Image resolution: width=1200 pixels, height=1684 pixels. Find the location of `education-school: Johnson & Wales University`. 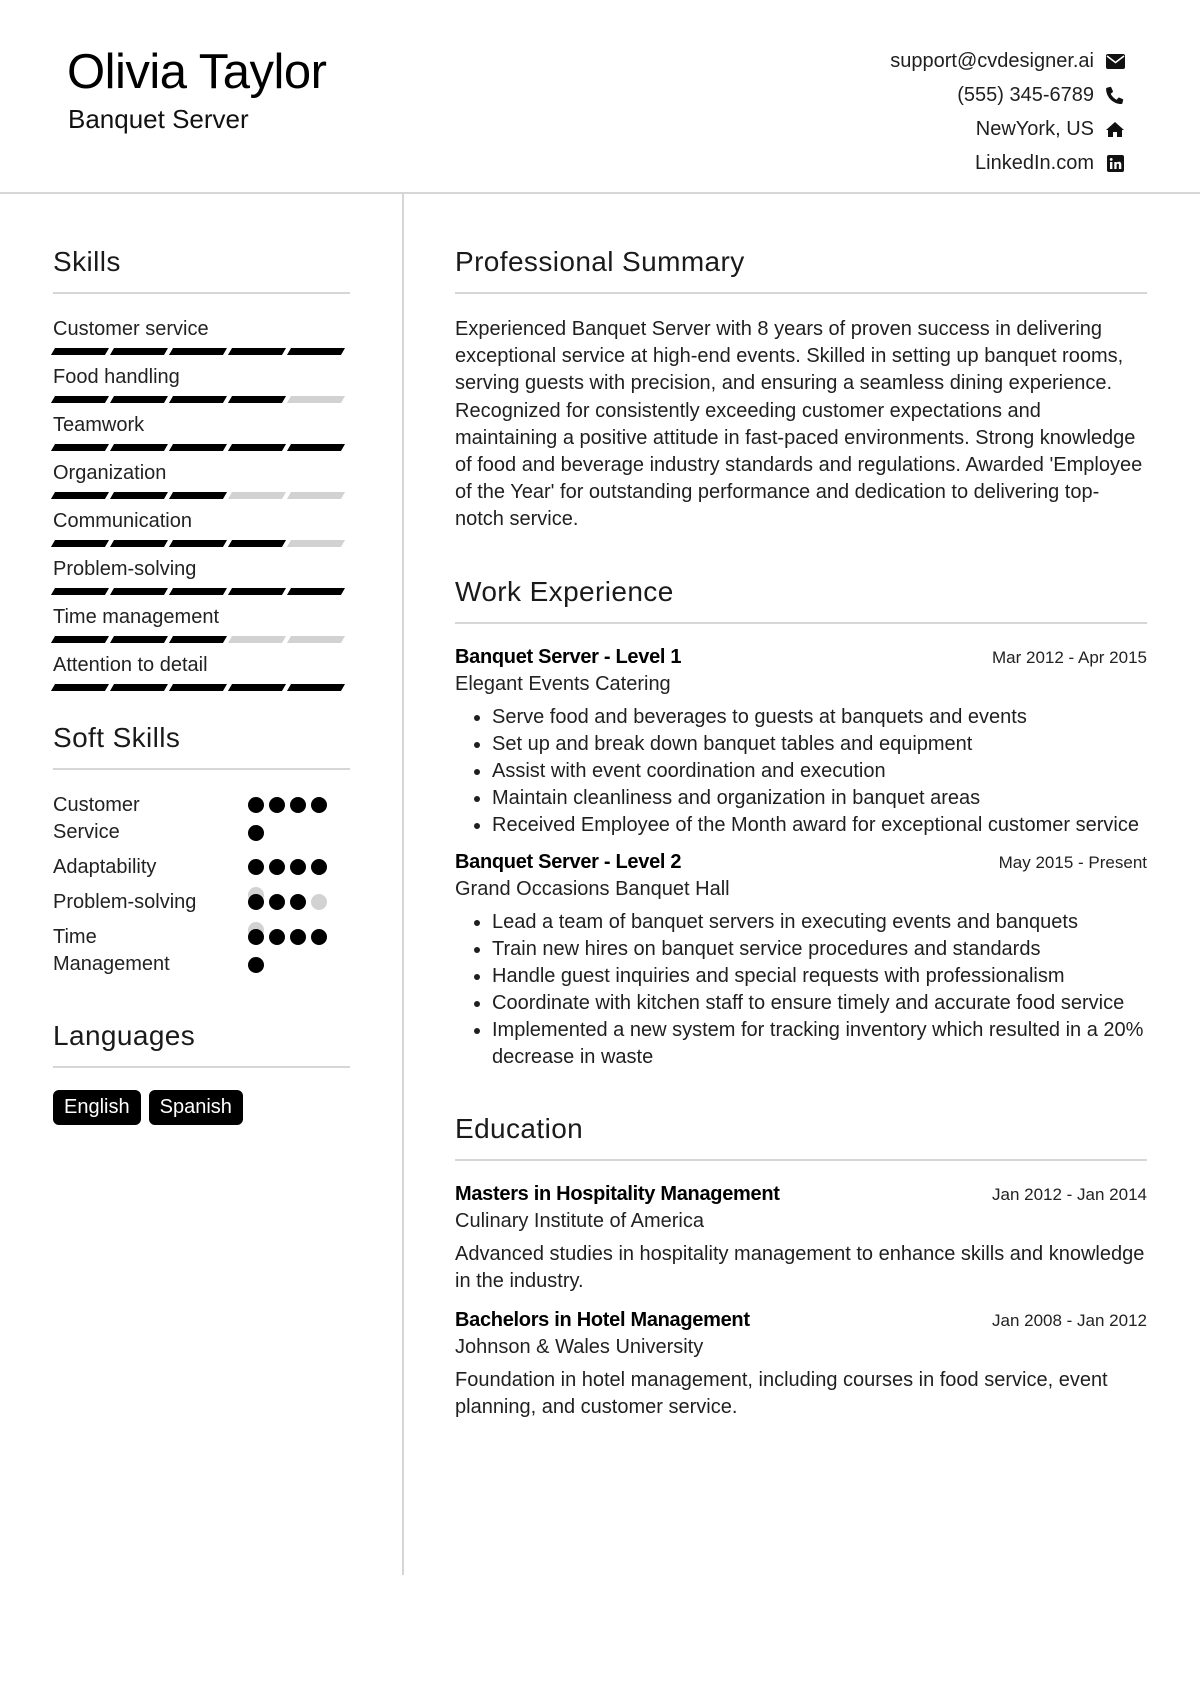

education-school: Johnson & Wales University is located at coordinates (579, 1346).